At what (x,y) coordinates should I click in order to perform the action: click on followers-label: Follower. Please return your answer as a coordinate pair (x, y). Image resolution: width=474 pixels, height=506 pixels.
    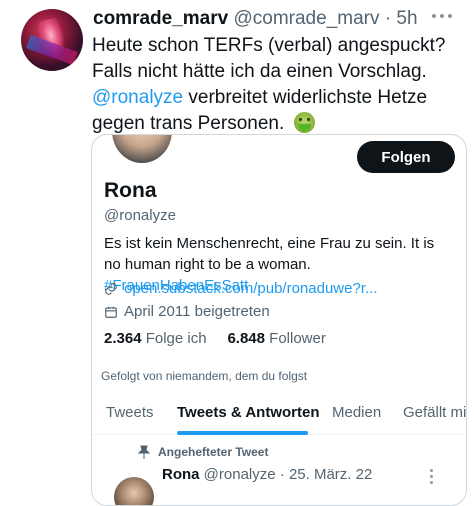
    Looking at the image, I should click on (297, 338).